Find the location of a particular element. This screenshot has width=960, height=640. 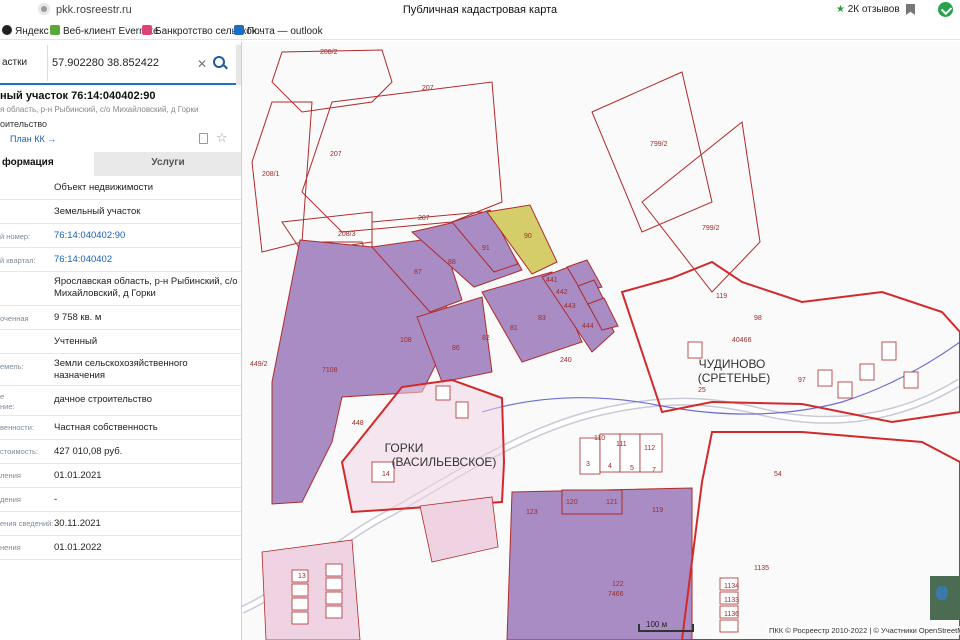

parcel-label: 208/3 is located at coordinates (347, 234).